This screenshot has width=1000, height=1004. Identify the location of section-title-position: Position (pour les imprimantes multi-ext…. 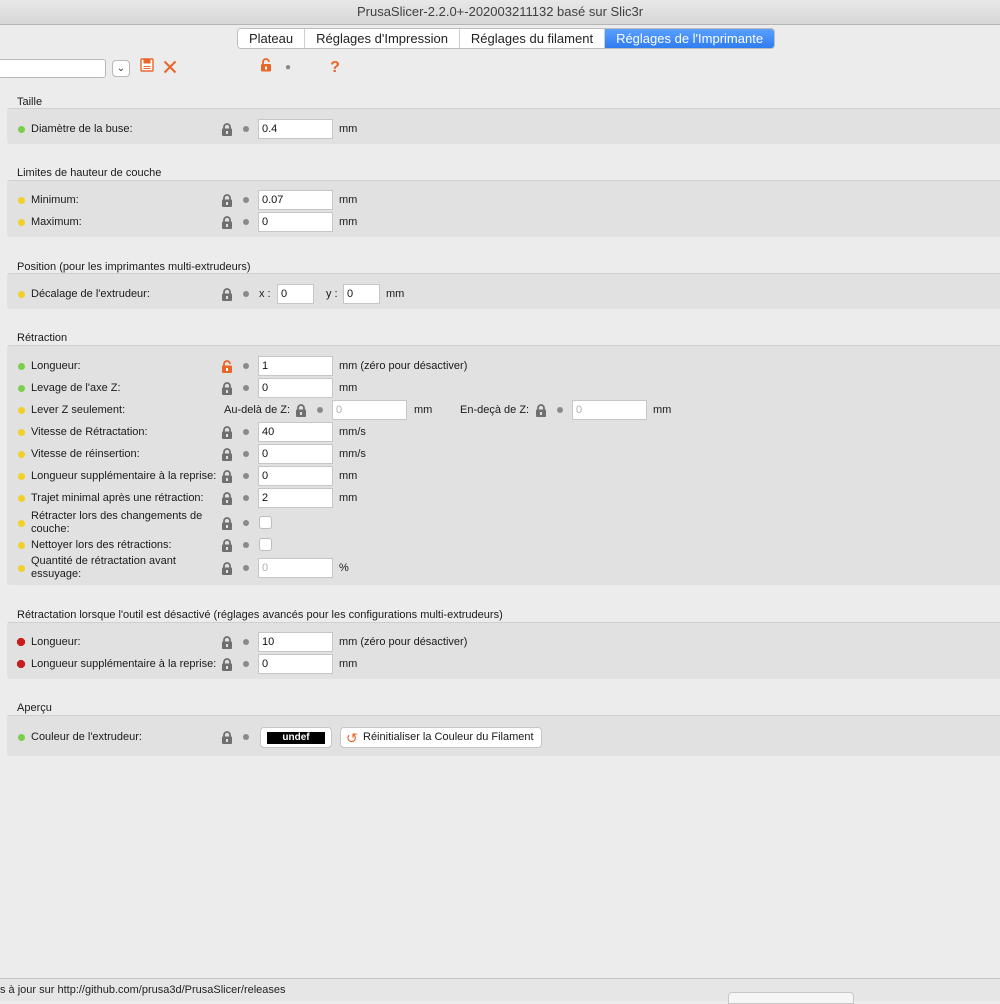
(134, 267).